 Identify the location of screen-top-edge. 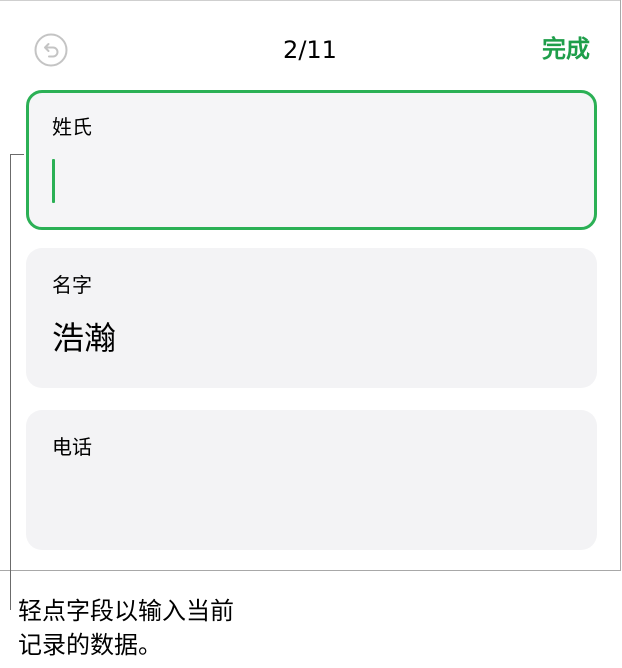
(310, 0).